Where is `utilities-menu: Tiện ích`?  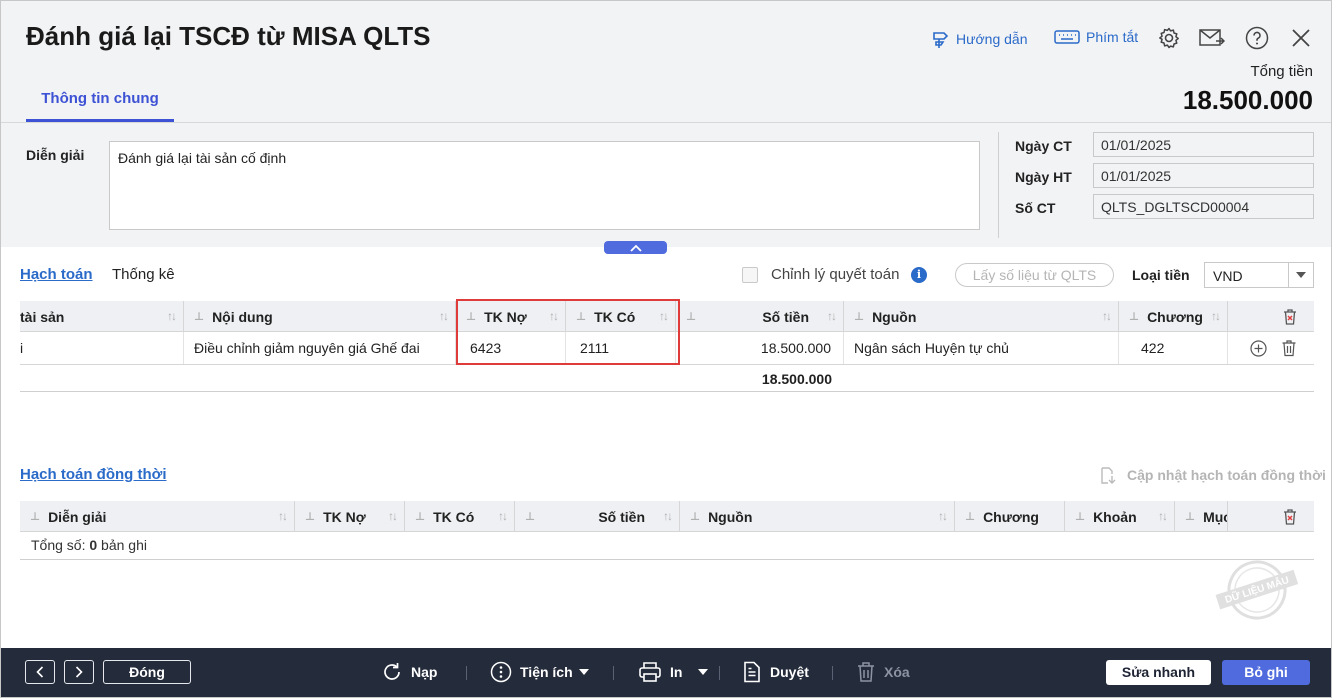 utilities-menu: Tiện ích is located at coordinates (539, 672).